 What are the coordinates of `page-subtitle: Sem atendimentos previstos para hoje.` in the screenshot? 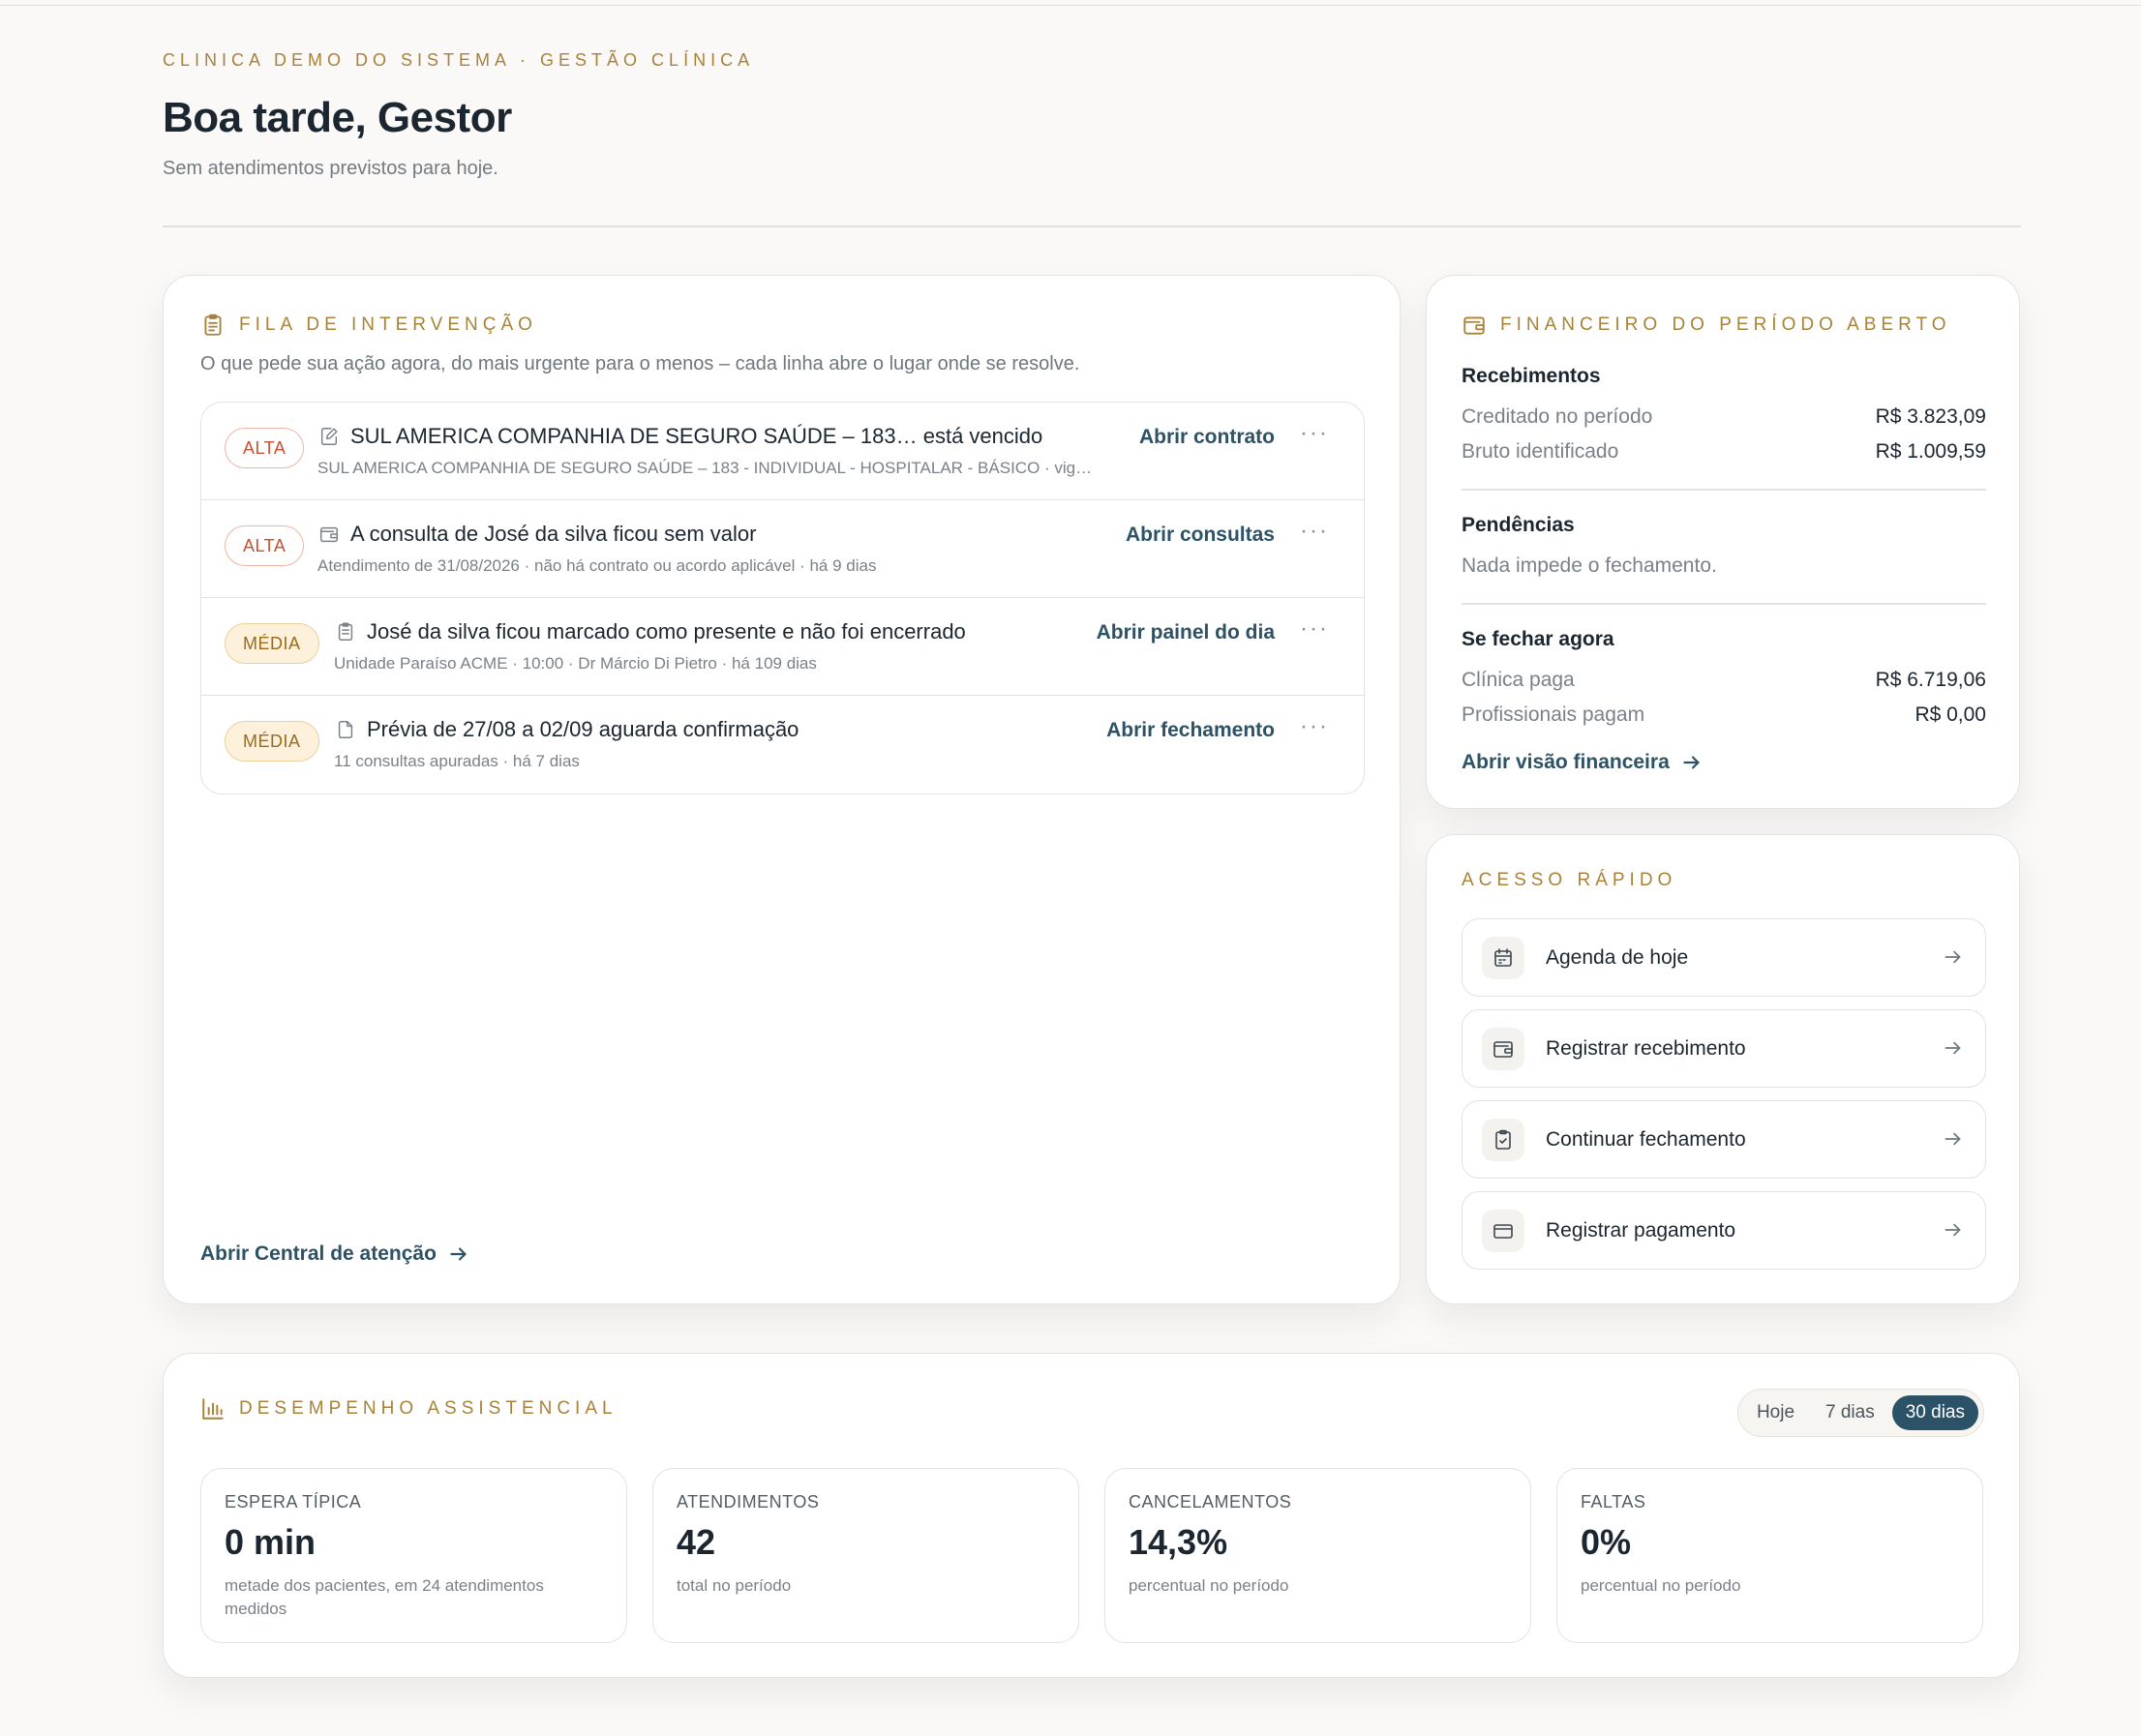 It's located at (331, 168).